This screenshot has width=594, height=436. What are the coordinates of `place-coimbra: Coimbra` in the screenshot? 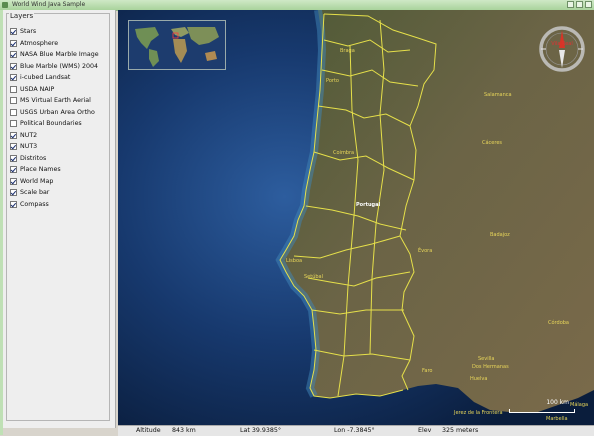 It's located at (344, 153).